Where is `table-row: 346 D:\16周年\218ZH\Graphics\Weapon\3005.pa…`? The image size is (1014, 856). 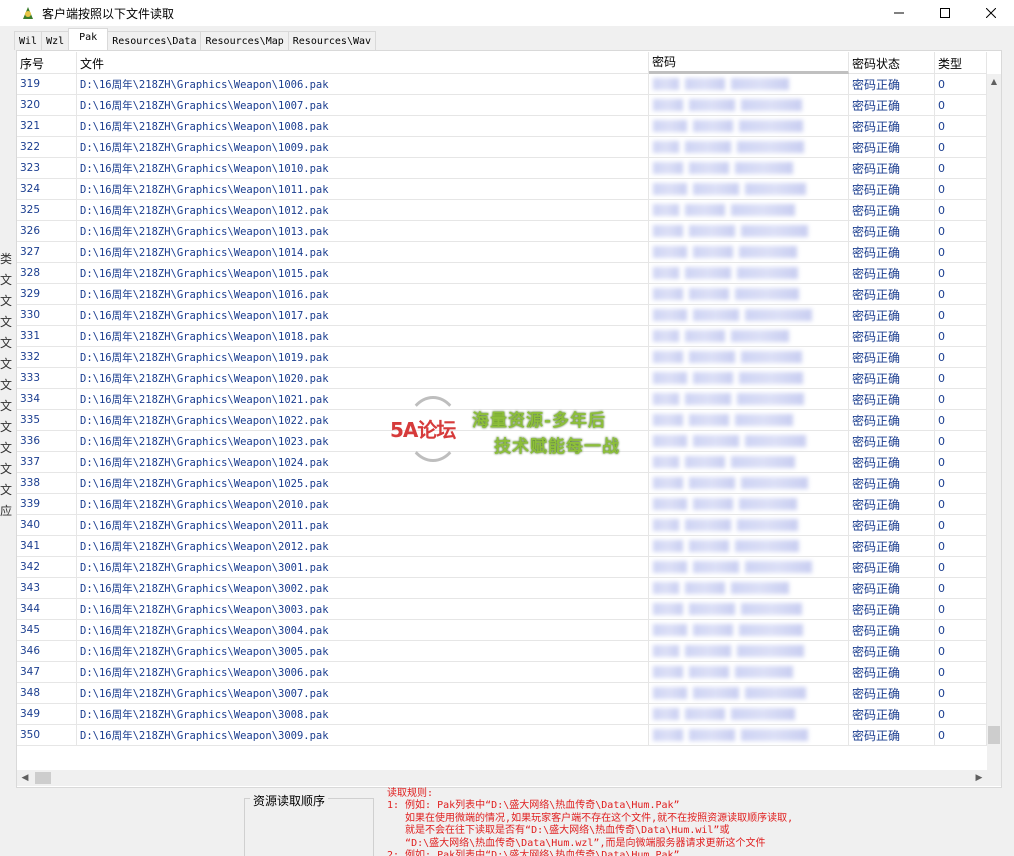
table-row: 346 D:\16周年\218ZH\Graphics\Weapon\3005.pa… is located at coordinates (502, 651).